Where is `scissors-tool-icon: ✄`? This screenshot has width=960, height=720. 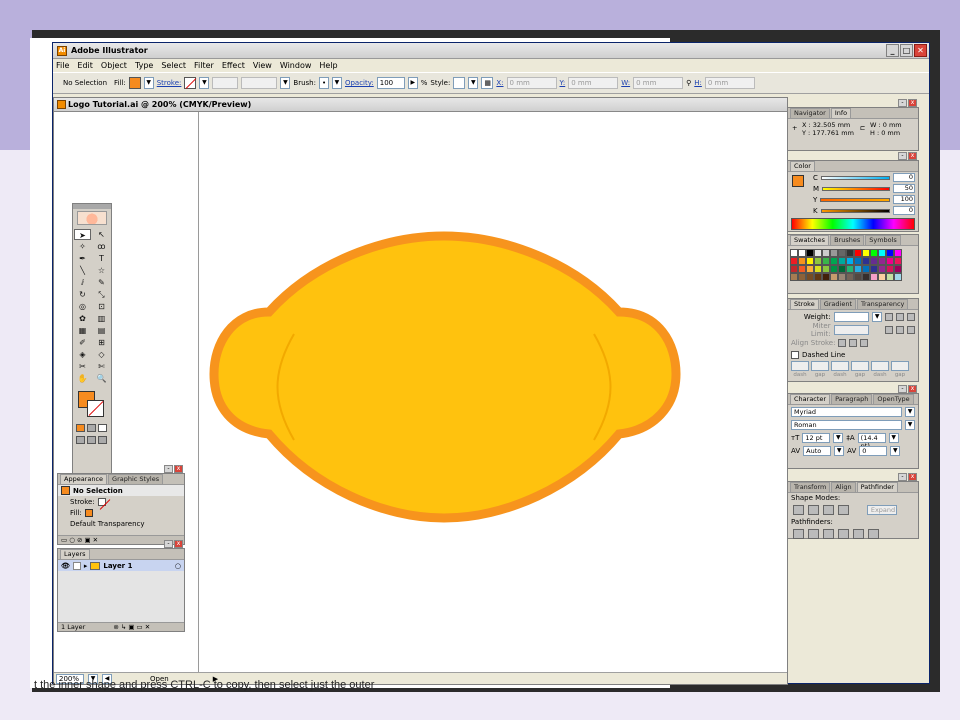 scissors-tool-icon: ✄ is located at coordinates (101, 366).